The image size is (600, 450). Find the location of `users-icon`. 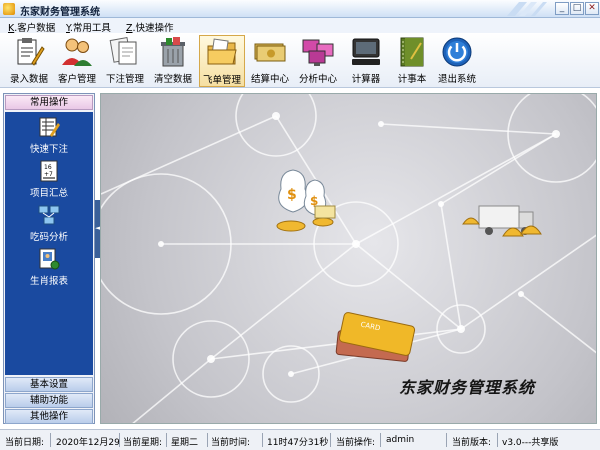

users-icon is located at coordinates (77, 52).